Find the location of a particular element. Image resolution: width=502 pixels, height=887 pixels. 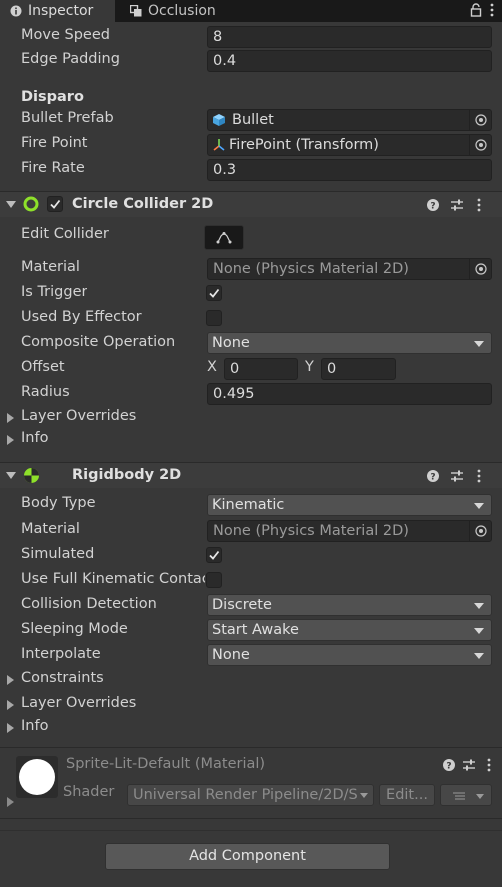

tab-inspector-label: Inspector is located at coordinates (61, 11).